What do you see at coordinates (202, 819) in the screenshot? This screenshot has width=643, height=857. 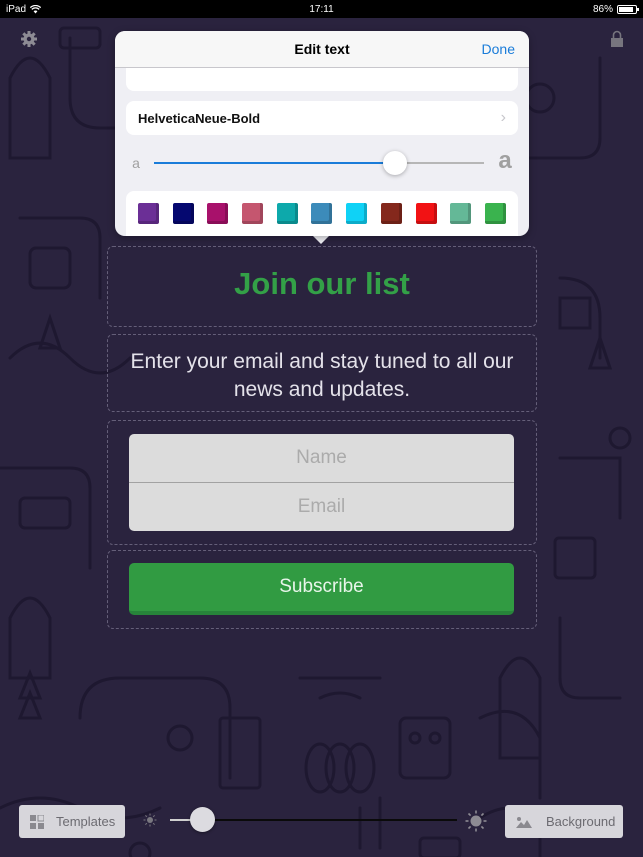 I see `brightness-thumb` at bounding box center [202, 819].